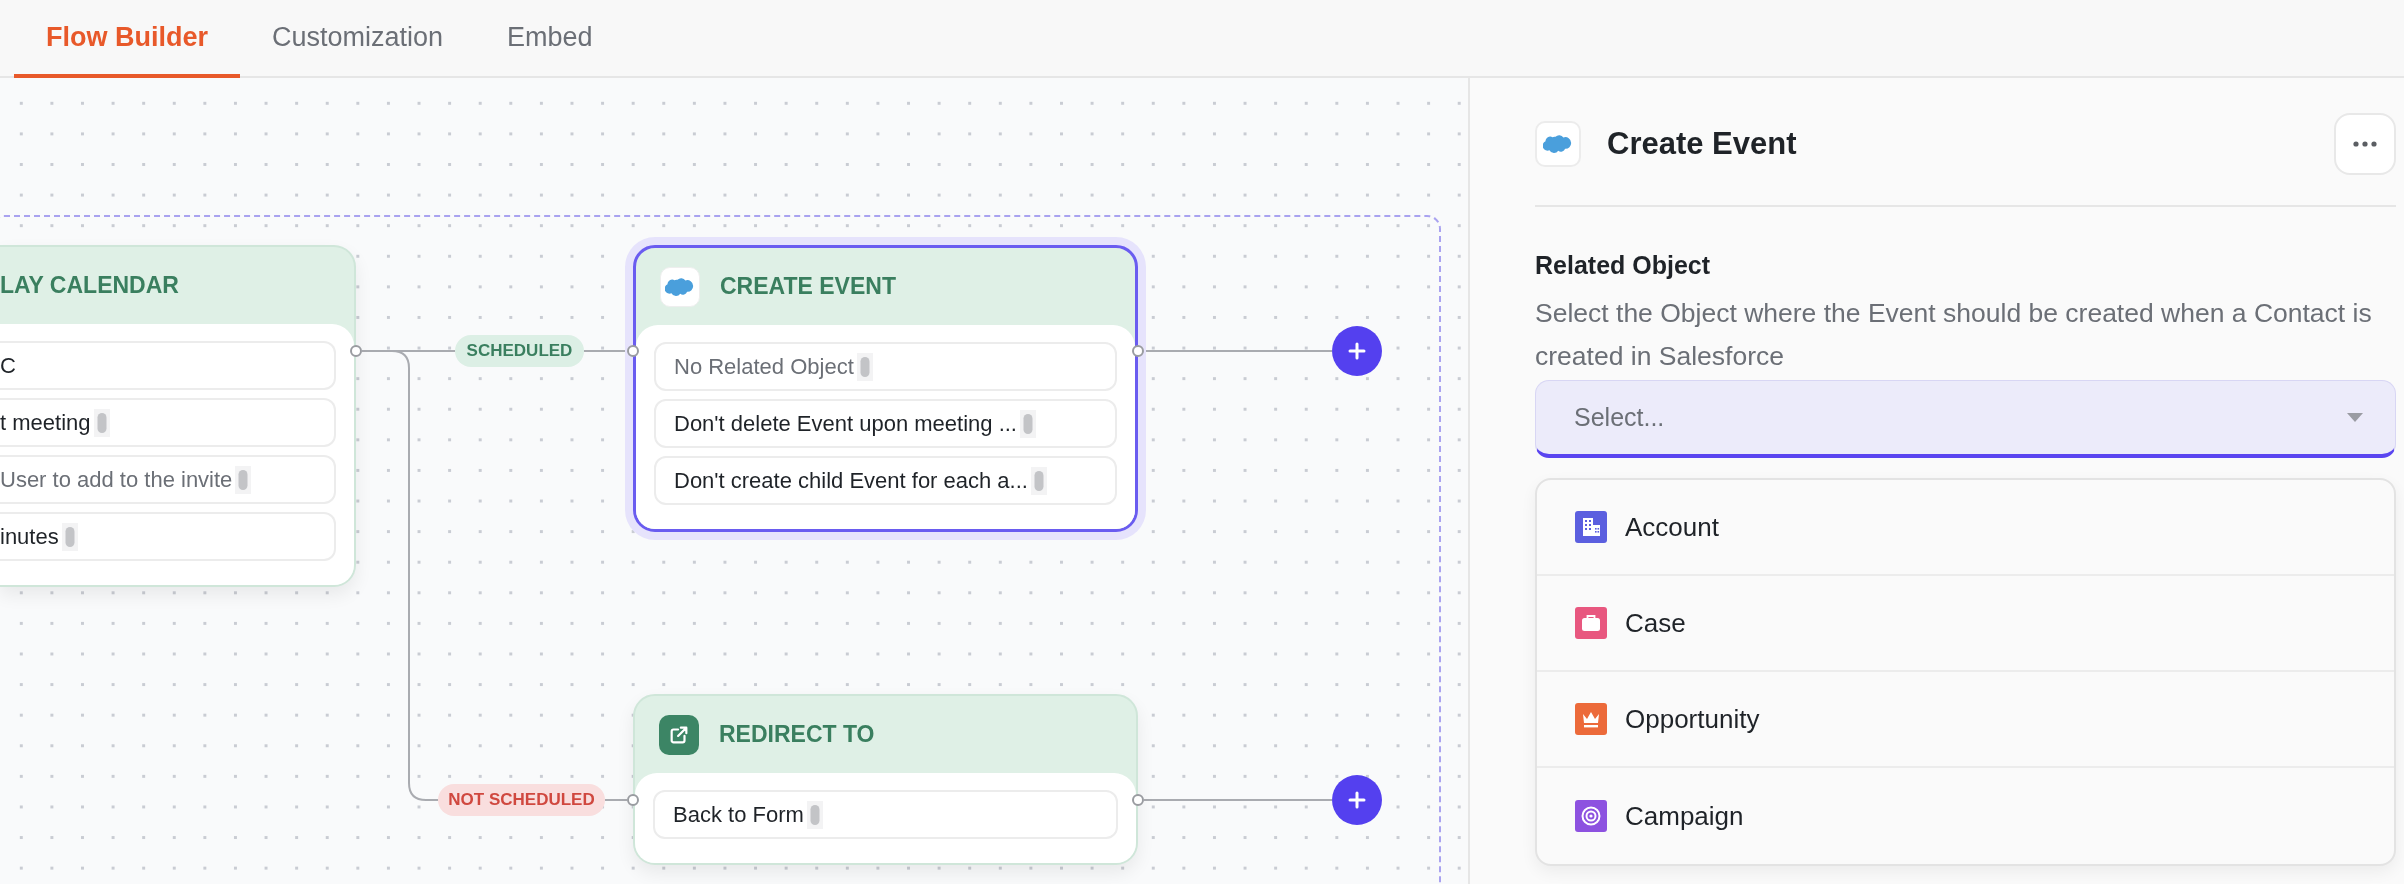 Image resolution: width=2404 pixels, height=884 pixels. I want to click on dropdown-option: Case, so click(1965, 624).